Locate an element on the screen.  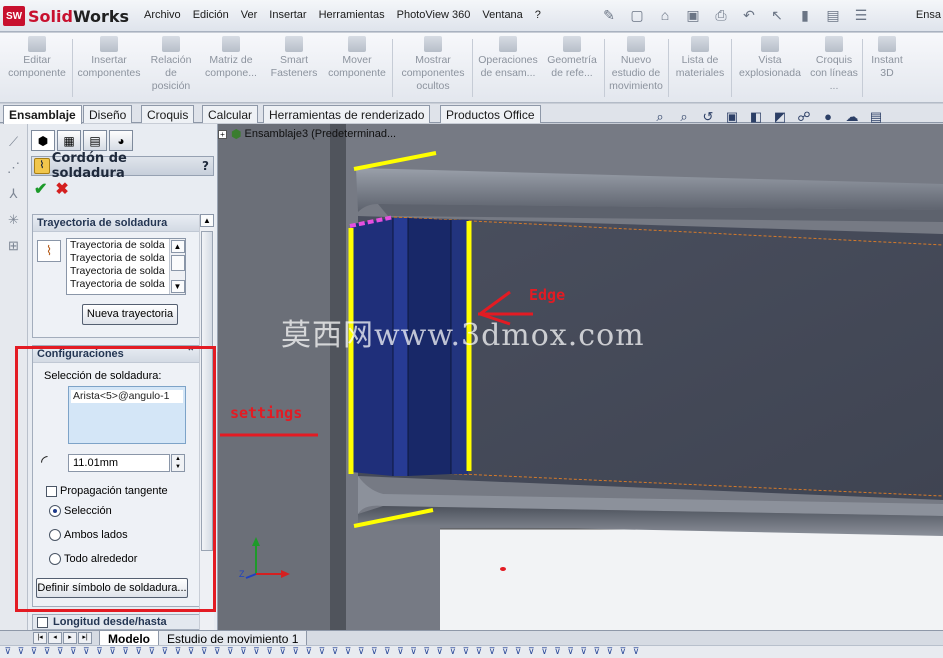
options-icon: ☰ is located at coordinates (861, 15).